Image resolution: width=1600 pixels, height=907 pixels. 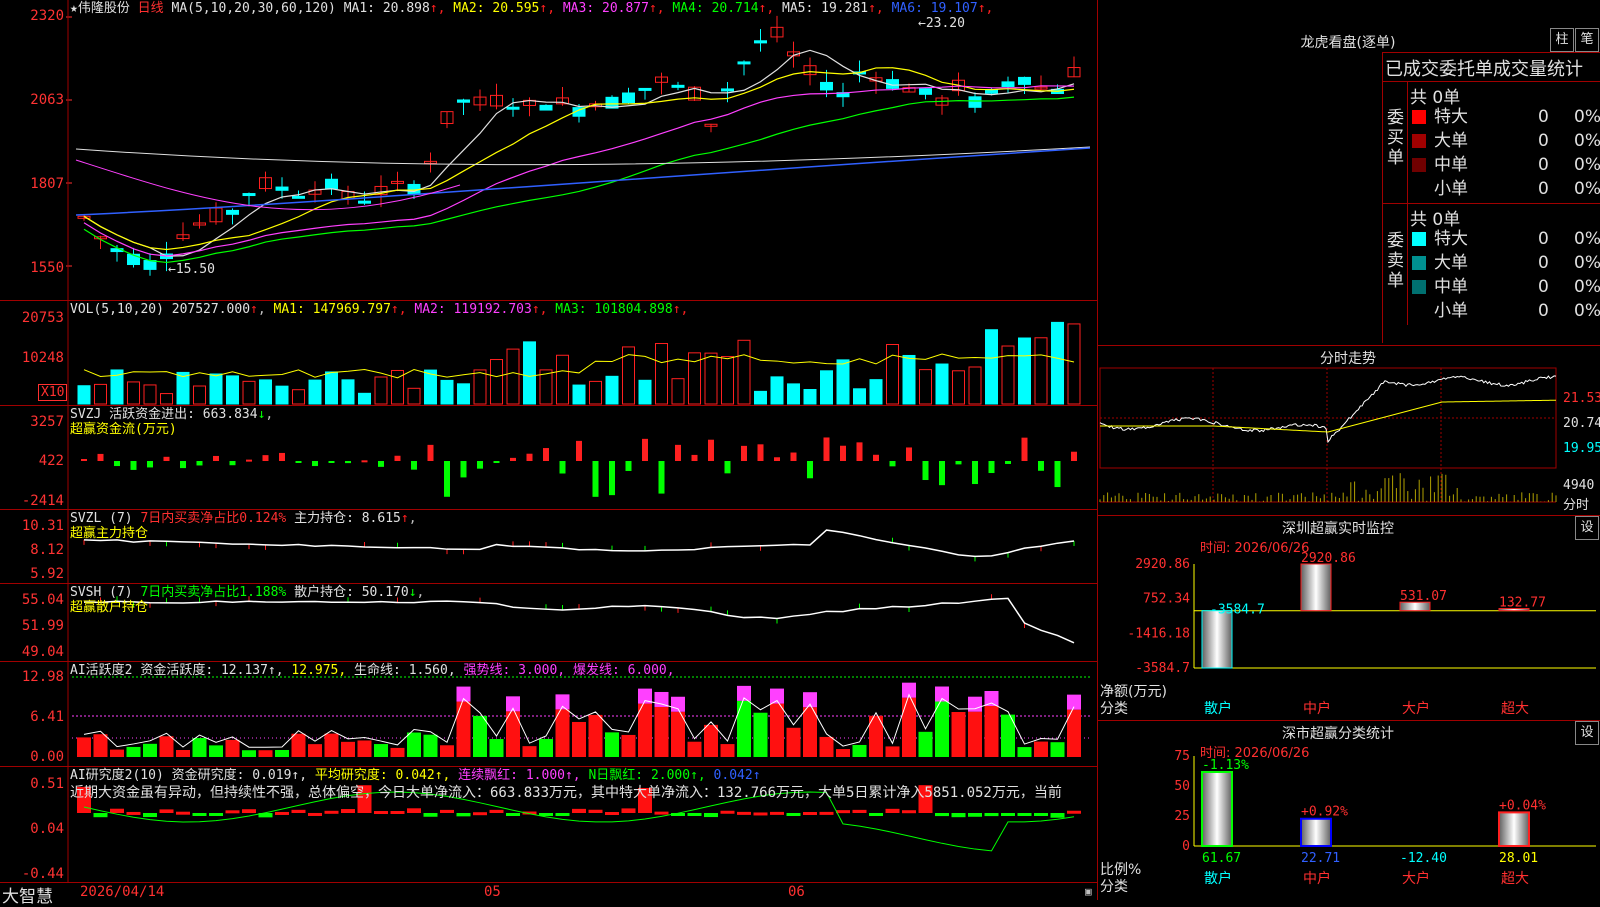 What do you see at coordinates (1182, 816) in the screenshot?
I see `sz-stats-tick: 25` at bounding box center [1182, 816].